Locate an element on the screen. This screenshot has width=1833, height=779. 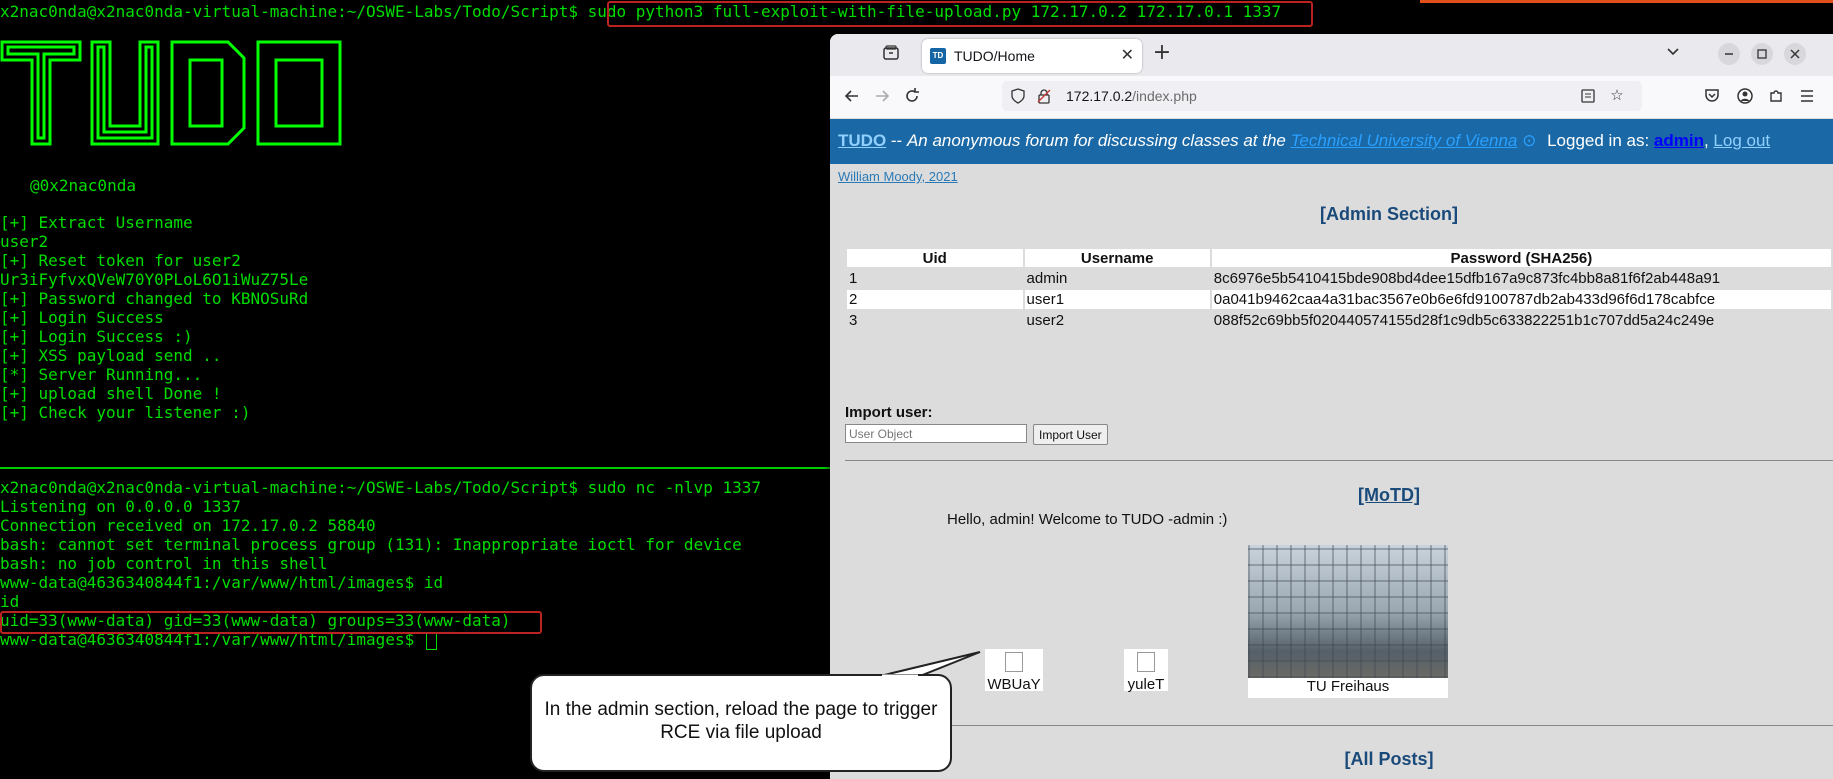
tab-tudo-home: TD TUDO/Home ✕ is located at coordinates (1032, 56).